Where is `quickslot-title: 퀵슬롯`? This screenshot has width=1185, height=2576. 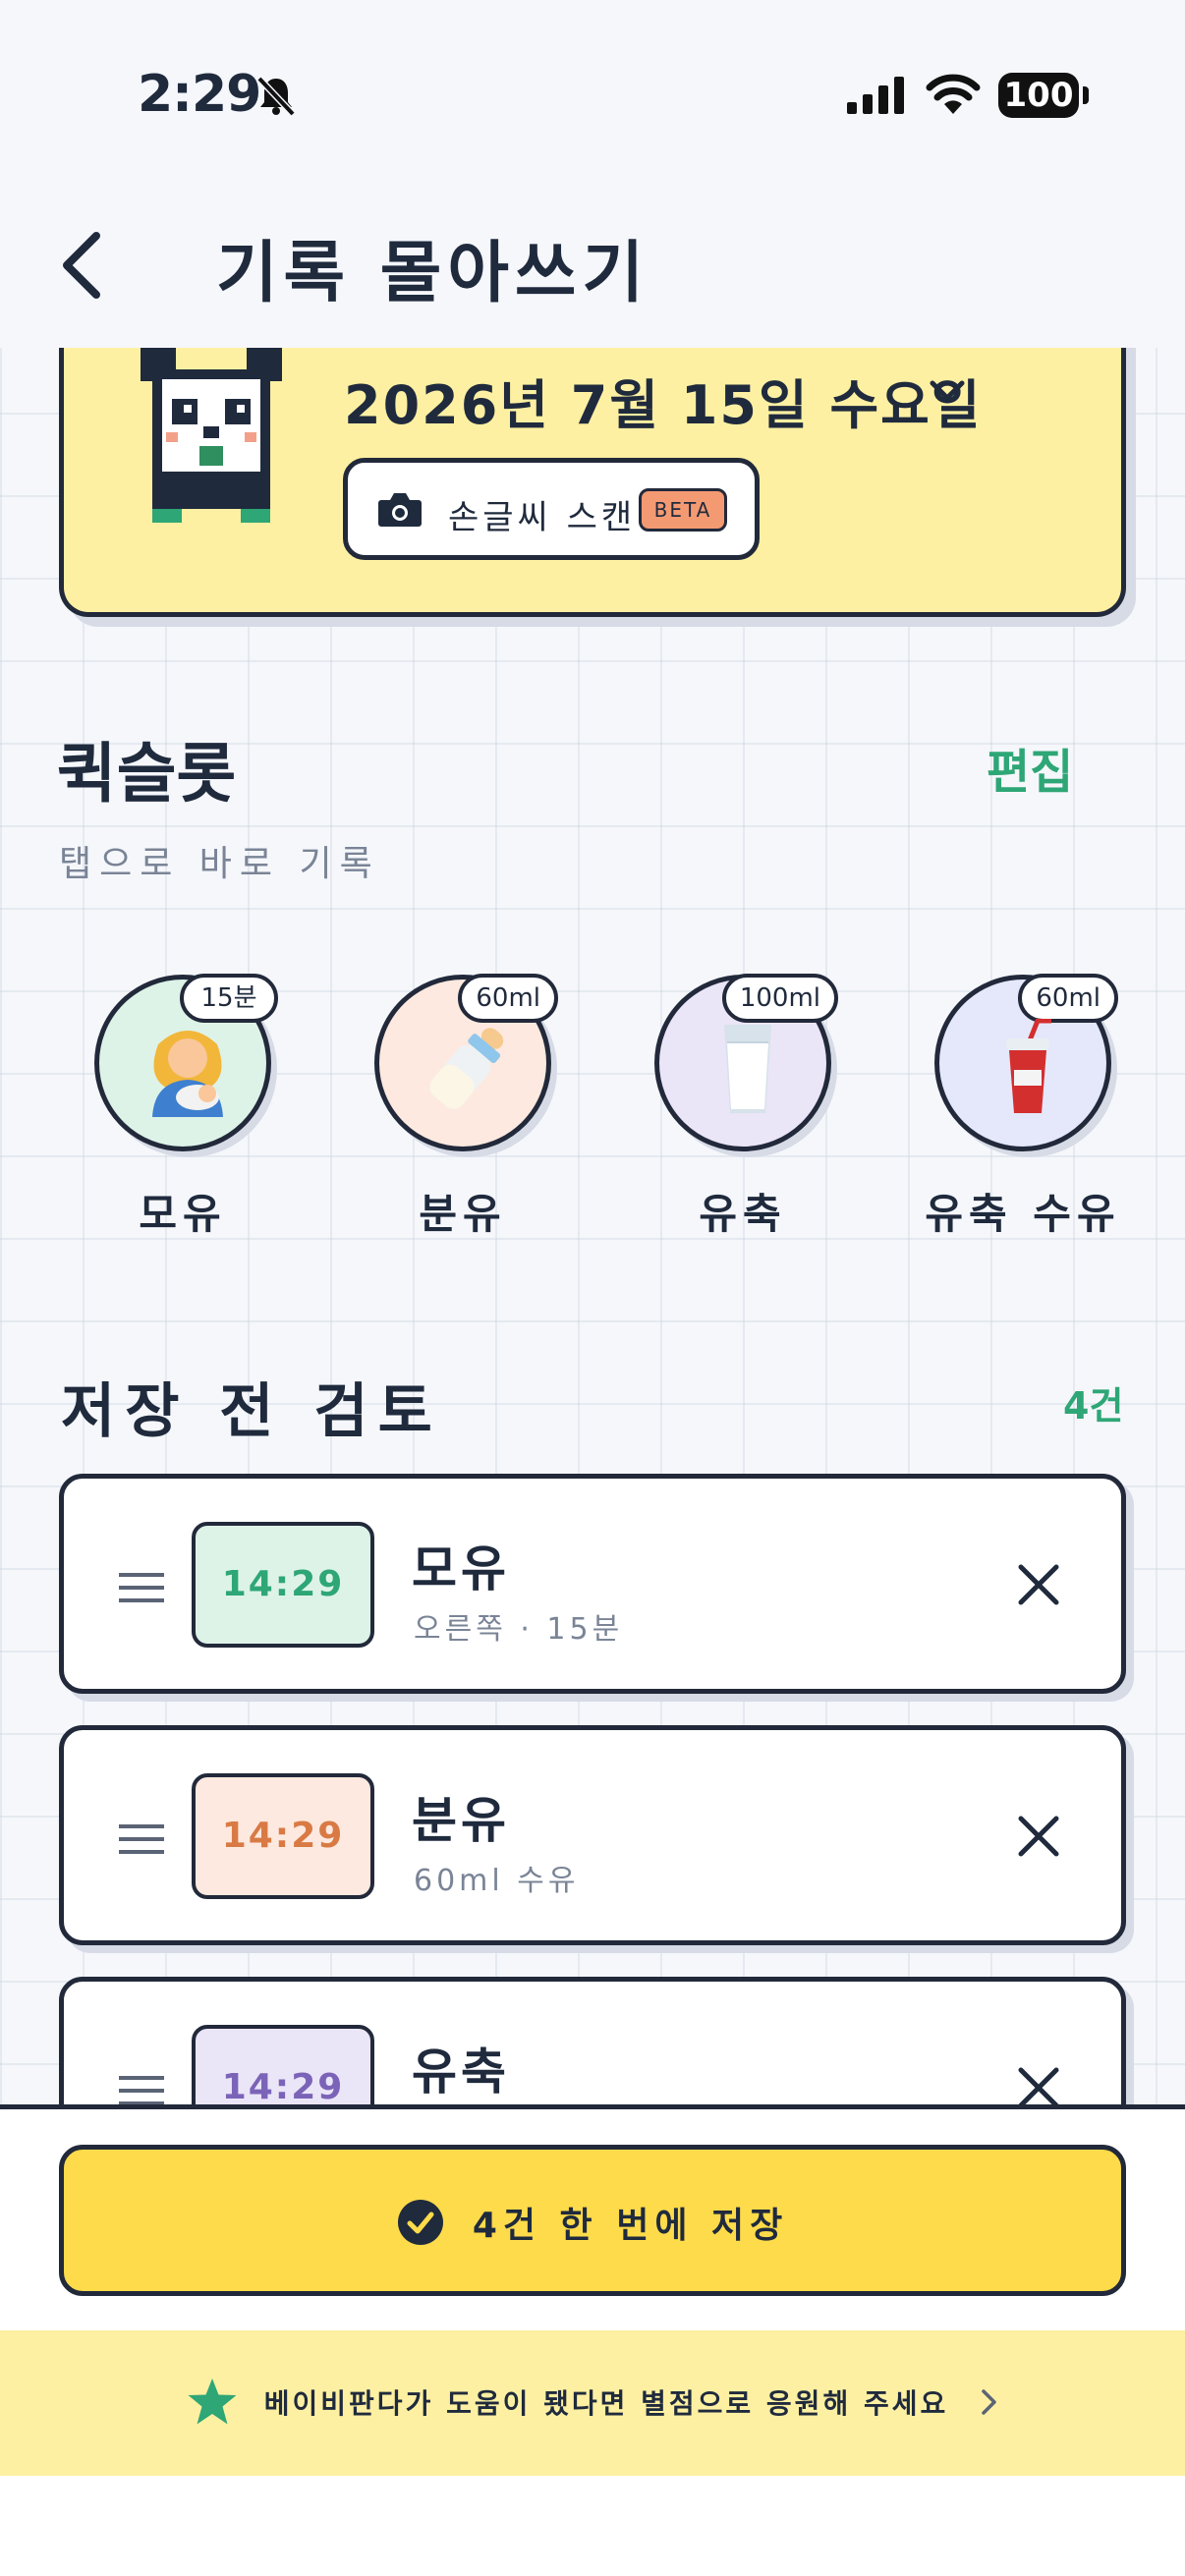
quickslot-title: 퀵슬롯 is located at coordinates (147, 774).